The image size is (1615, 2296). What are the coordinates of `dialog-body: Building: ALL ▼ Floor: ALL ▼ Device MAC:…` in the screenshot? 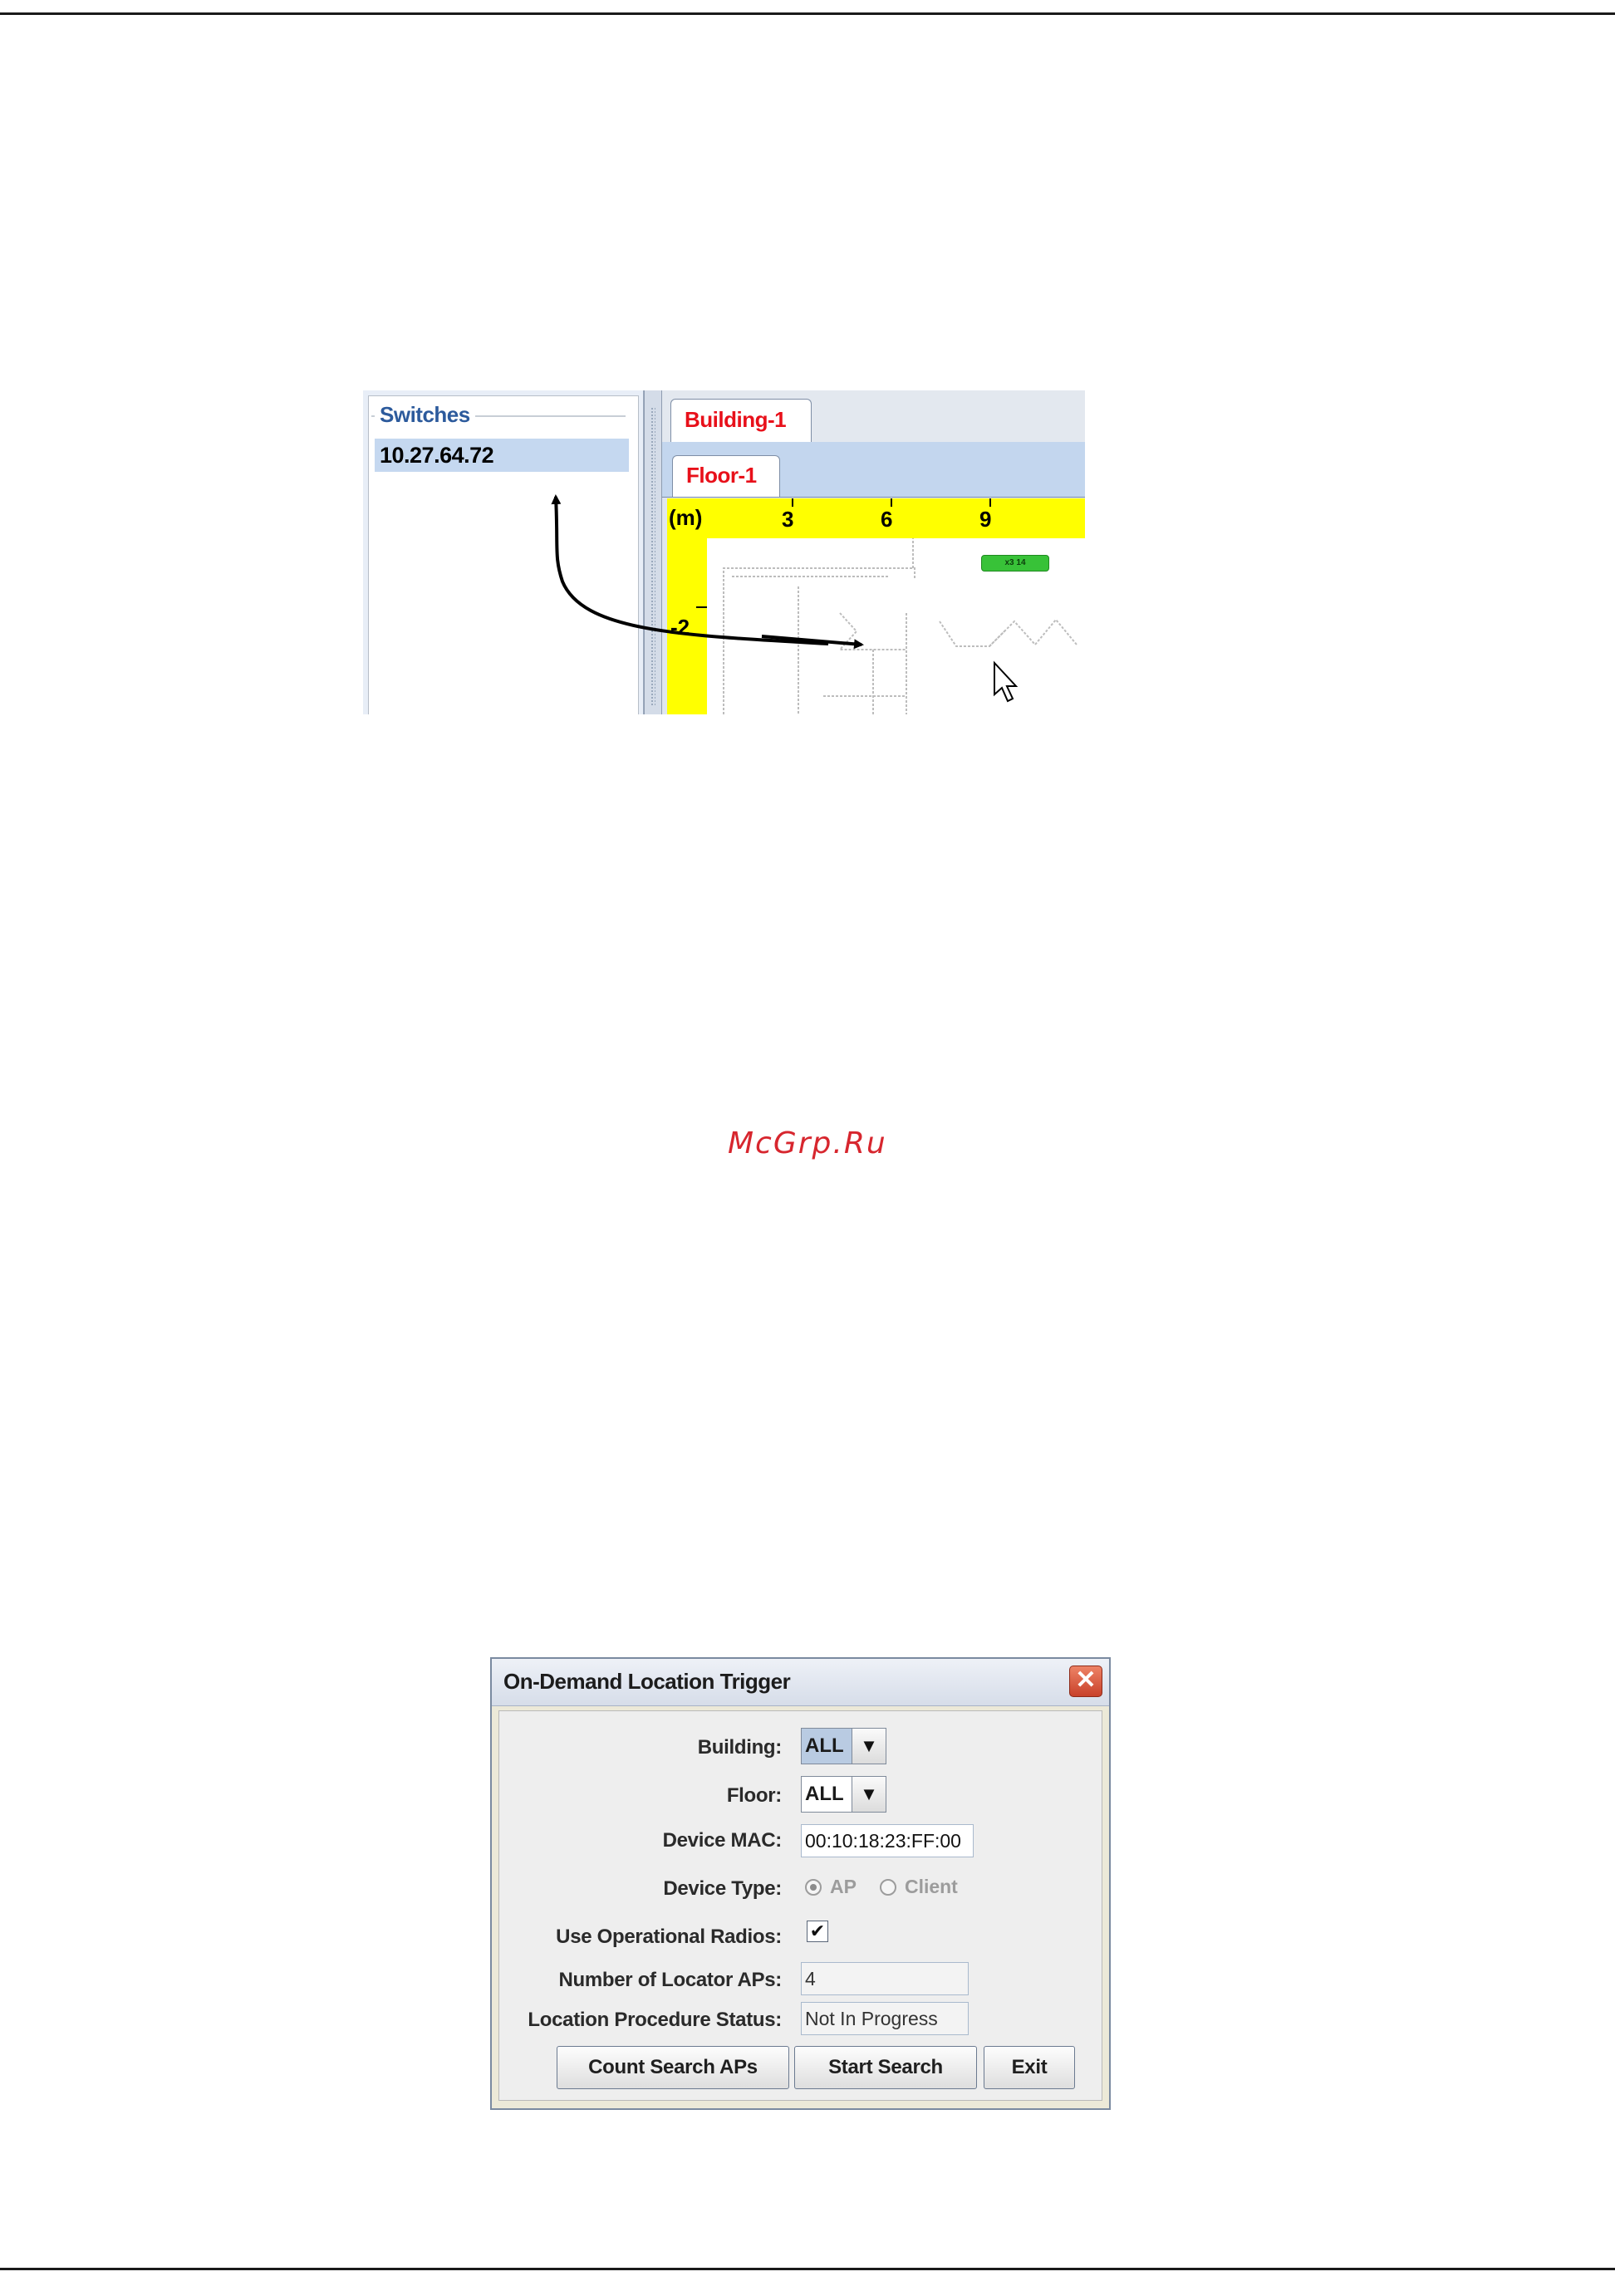 It's located at (800, 1906).